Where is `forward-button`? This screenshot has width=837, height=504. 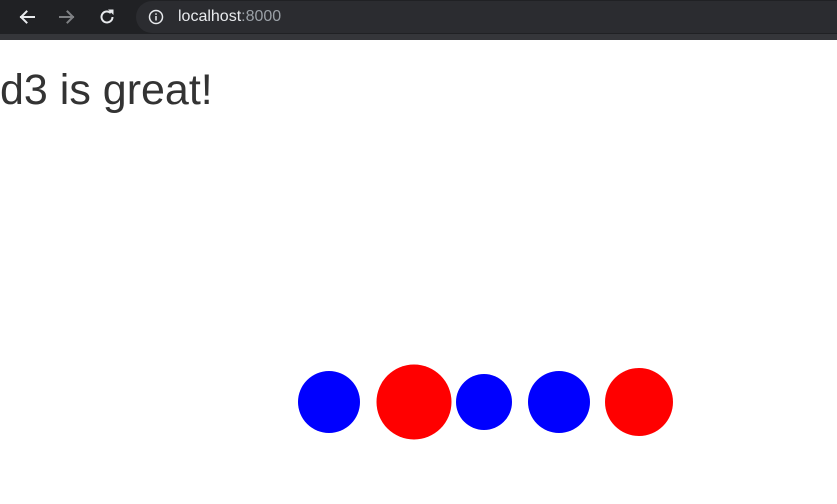
forward-button is located at coordinates (67, 17).